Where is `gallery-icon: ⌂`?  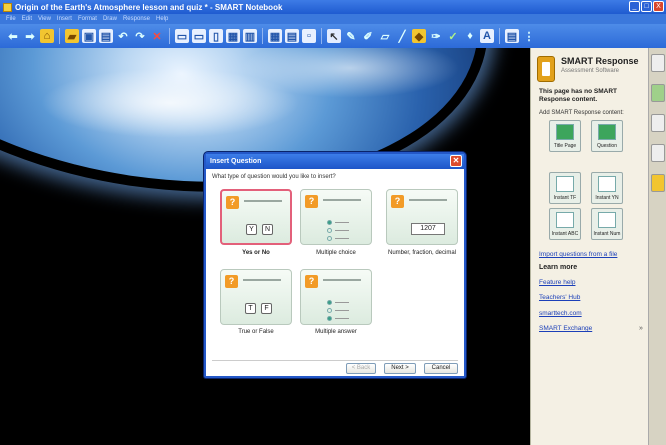
gallery-icon: ⌂ is located at coordinates (47, 36).